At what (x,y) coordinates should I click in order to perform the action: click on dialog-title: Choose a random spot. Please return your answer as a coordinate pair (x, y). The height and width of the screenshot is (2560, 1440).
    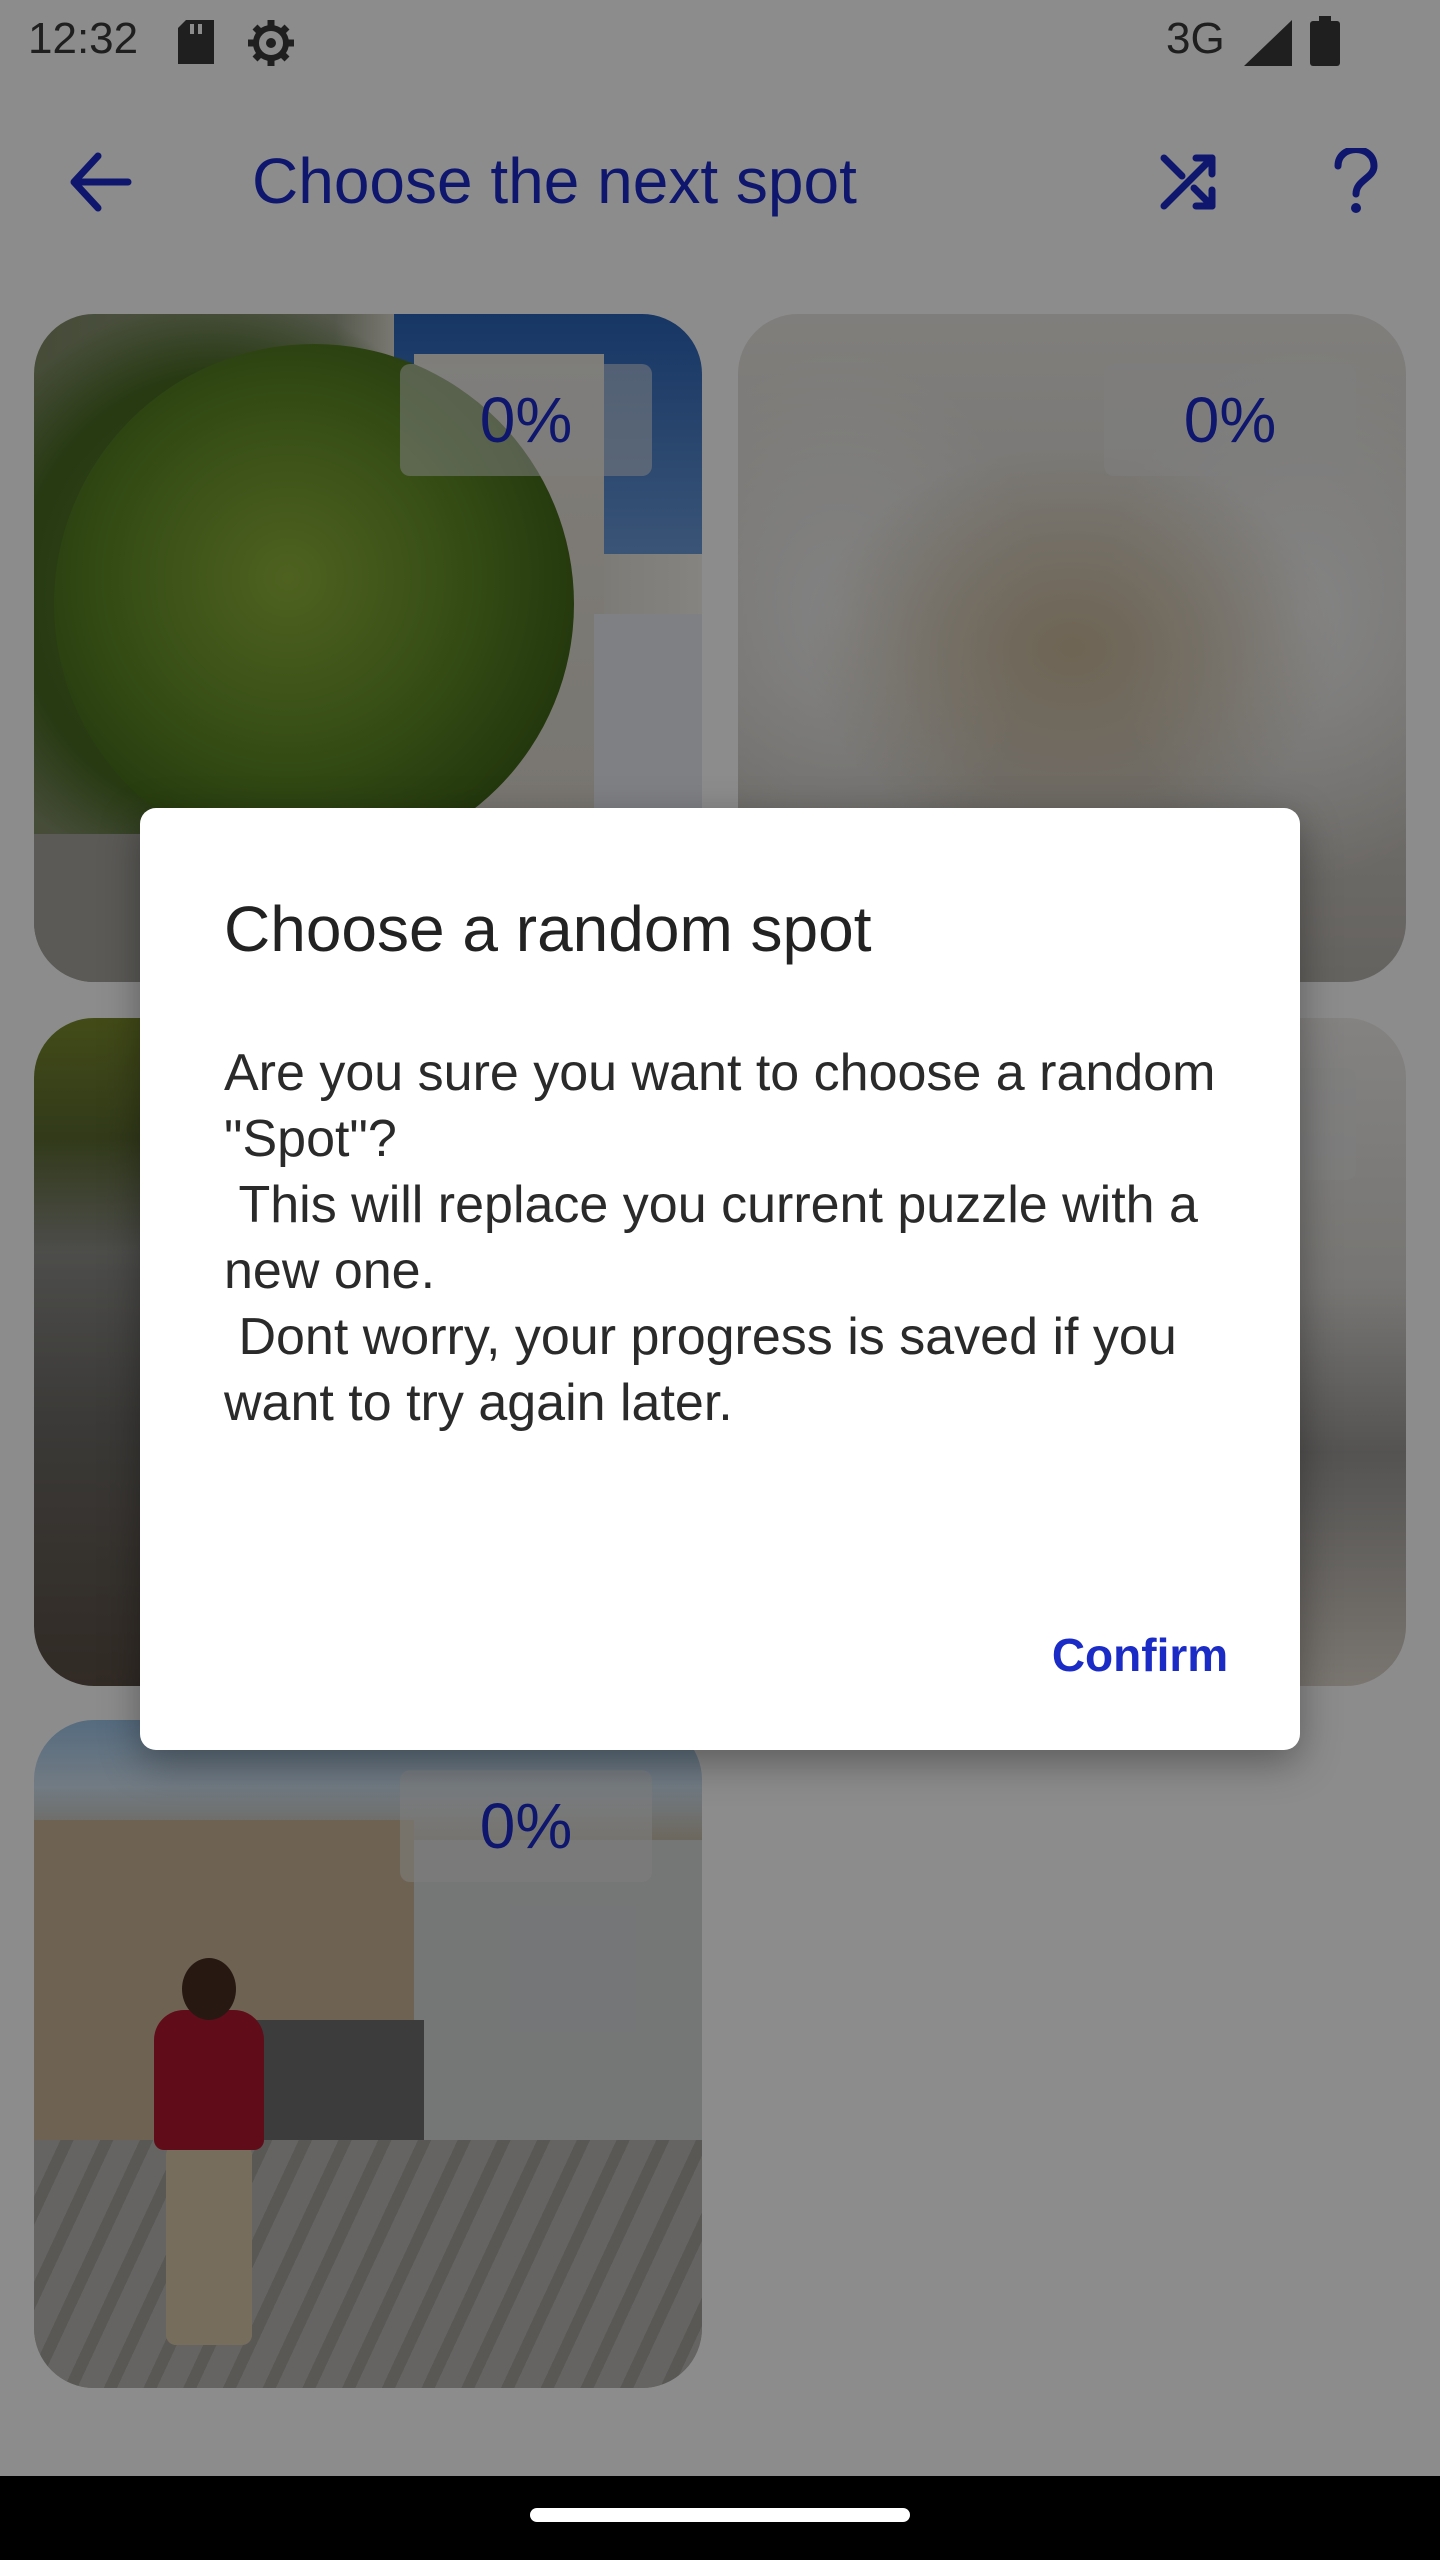
    Looking at the image, I should click on (548, 929).